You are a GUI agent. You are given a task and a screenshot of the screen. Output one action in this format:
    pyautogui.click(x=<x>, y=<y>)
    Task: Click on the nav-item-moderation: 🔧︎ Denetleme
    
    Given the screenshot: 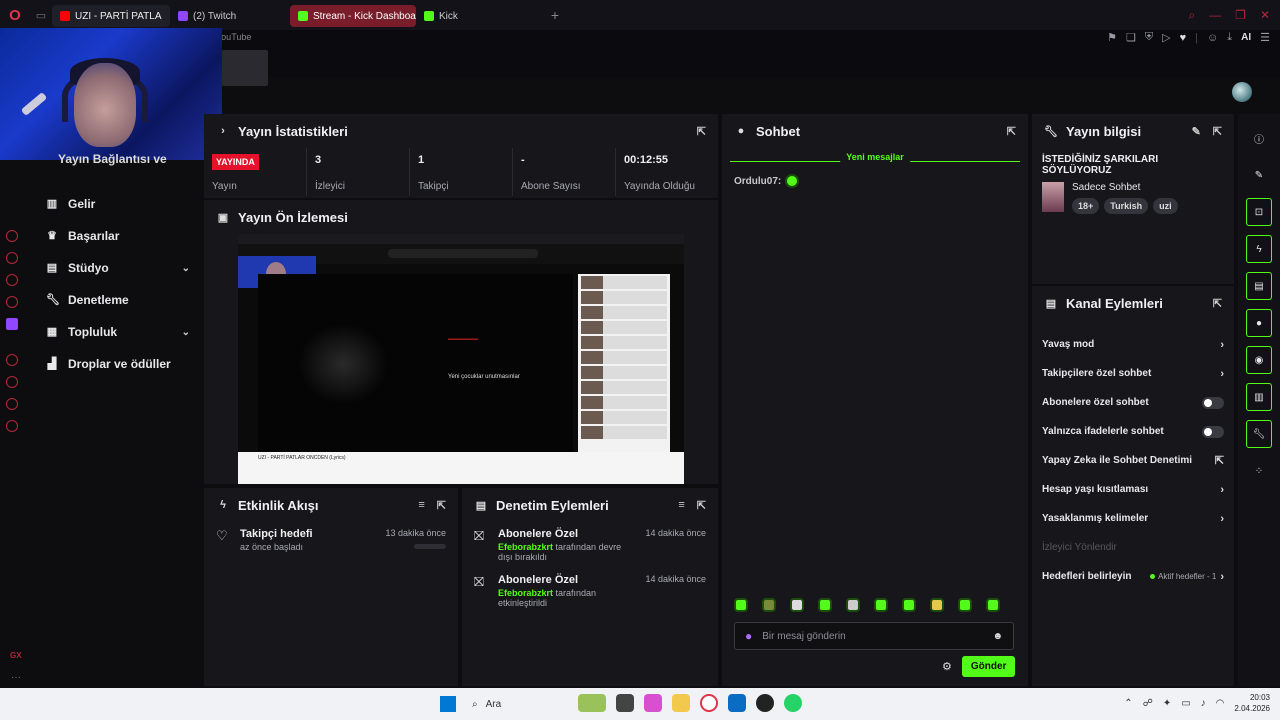 What is the action you would take?
    pyautogui.click(x=118, y=300)
    